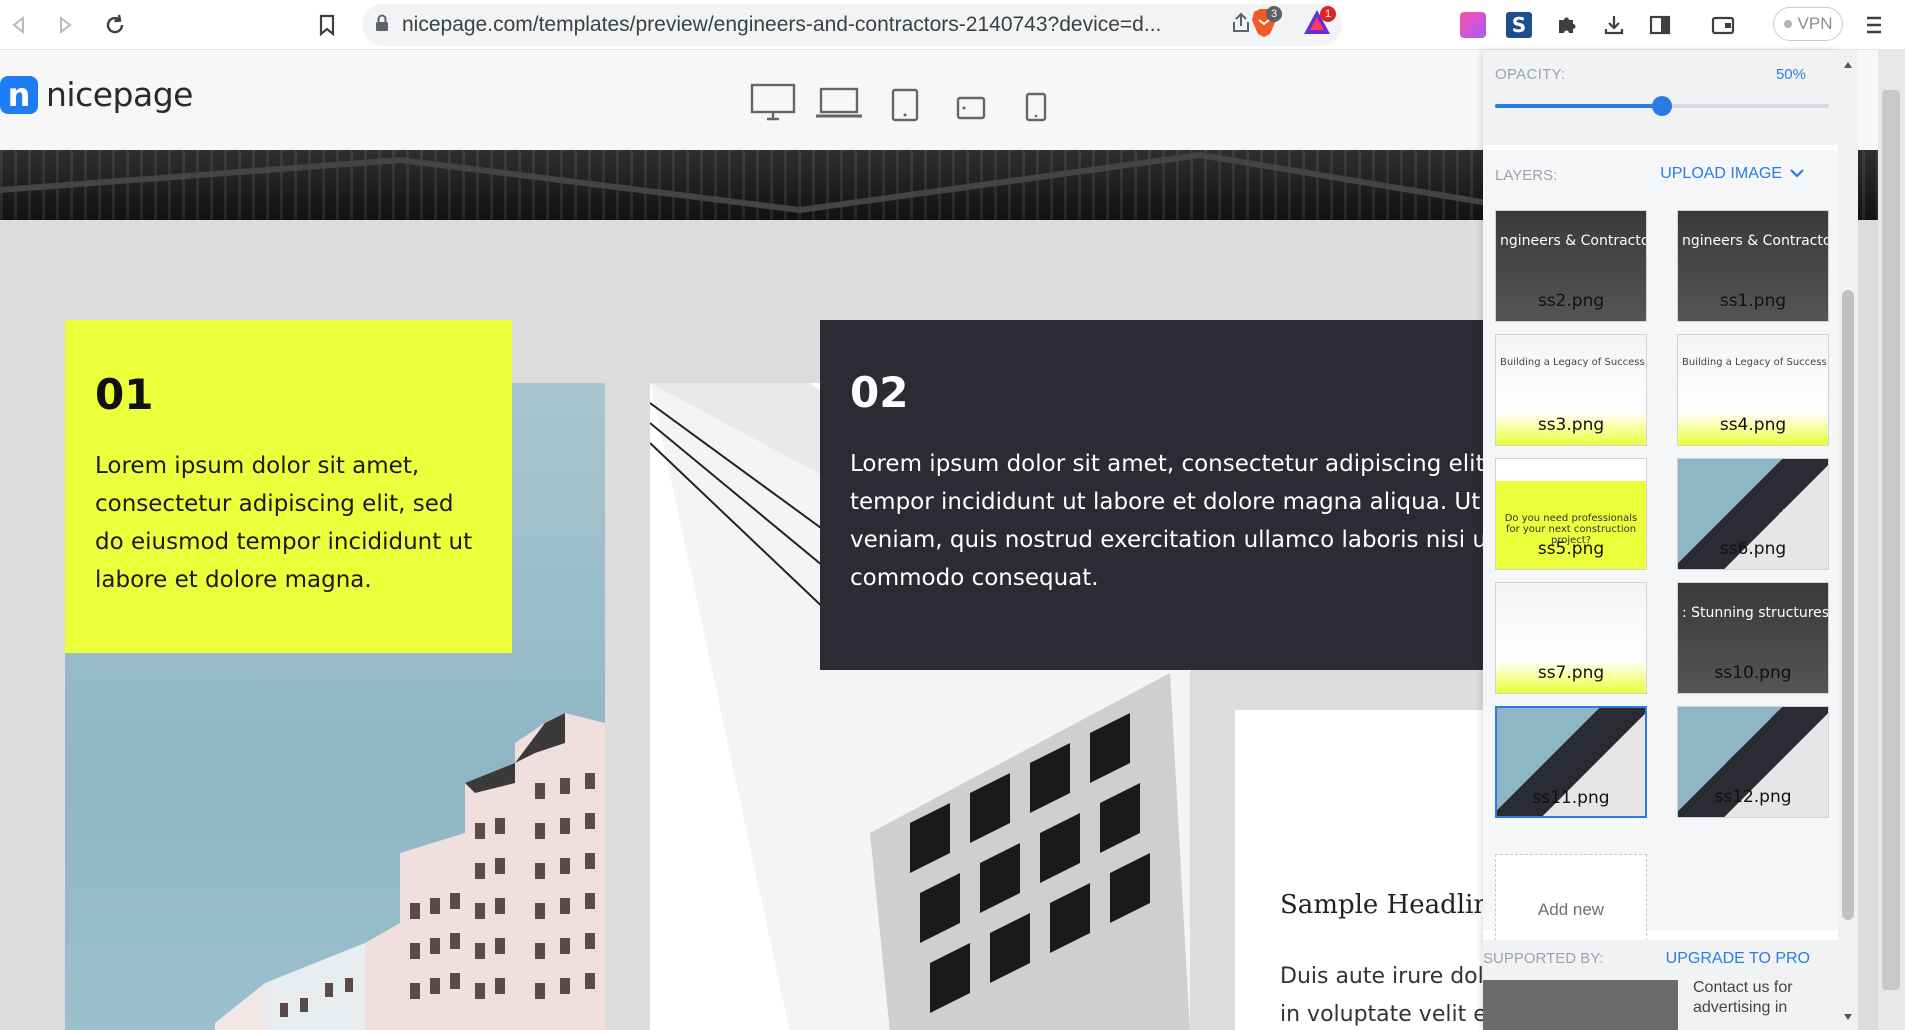 This screenshot has height=1030, width=1905. Describe the element at coordinates (1753, 673) in the screenshot. I see `layer-filename: ss10.png` at that location.